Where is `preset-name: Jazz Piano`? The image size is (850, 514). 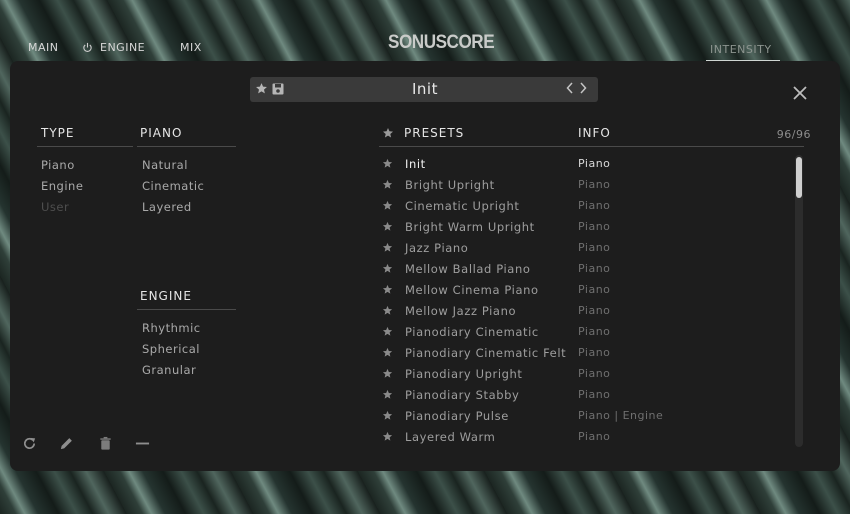 preset-name: Jazz Piano is located at coordinates (437, 248).